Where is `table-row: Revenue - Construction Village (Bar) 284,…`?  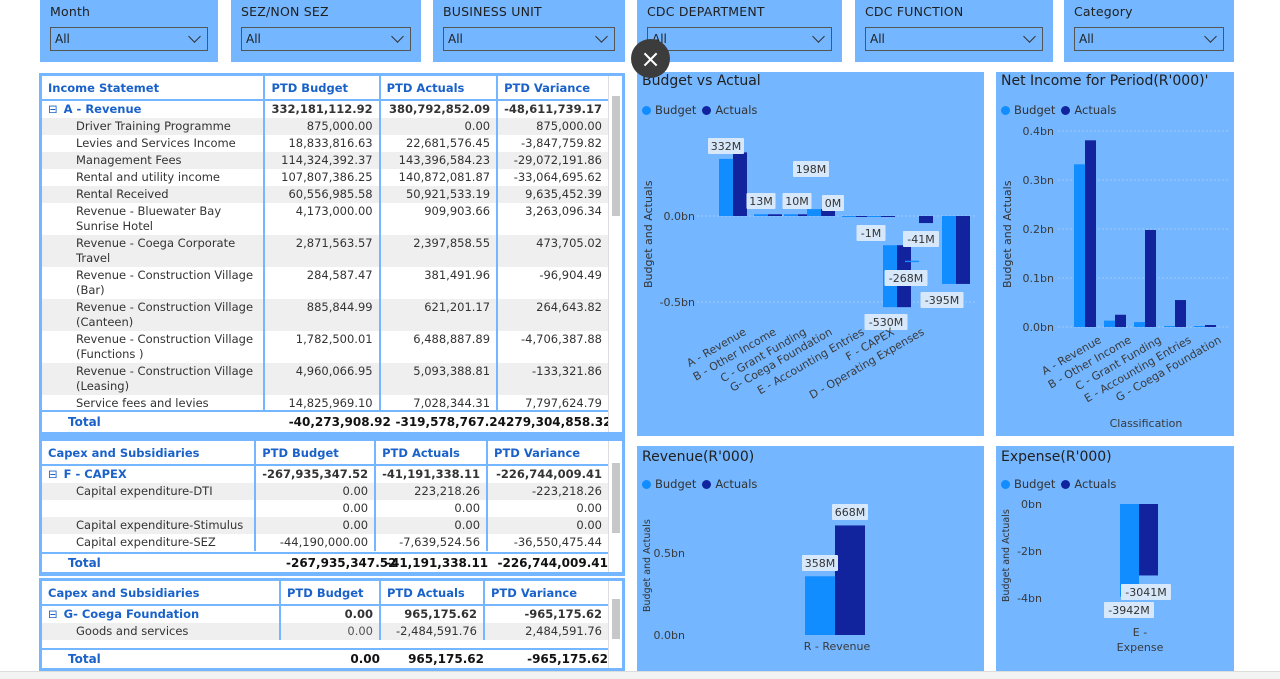
table-row: Revenue - Construction Village (Bar) 284,… is located at coordinates (325, 283).